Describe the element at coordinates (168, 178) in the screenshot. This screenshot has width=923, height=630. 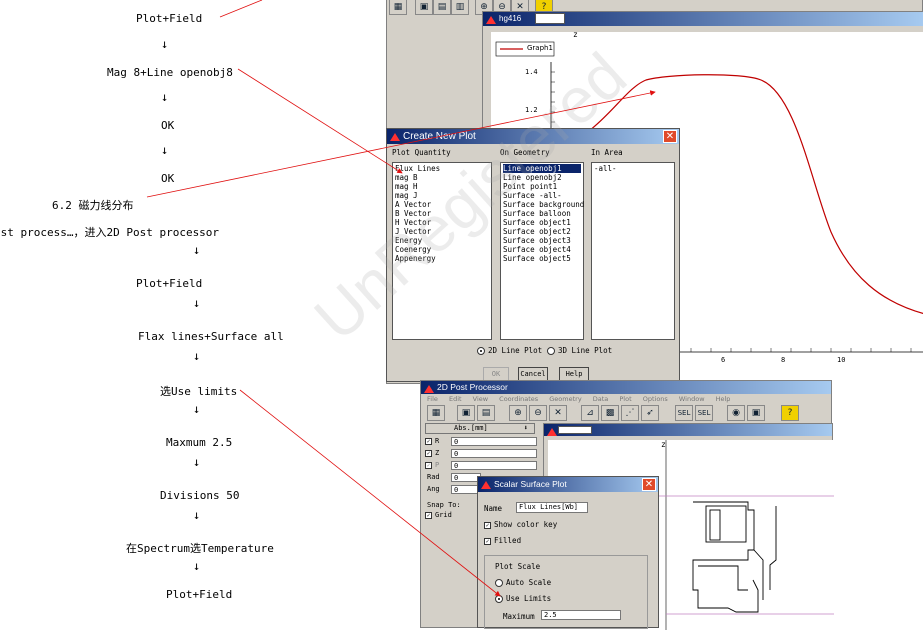
I see `step-ok-2: OK` at that location.